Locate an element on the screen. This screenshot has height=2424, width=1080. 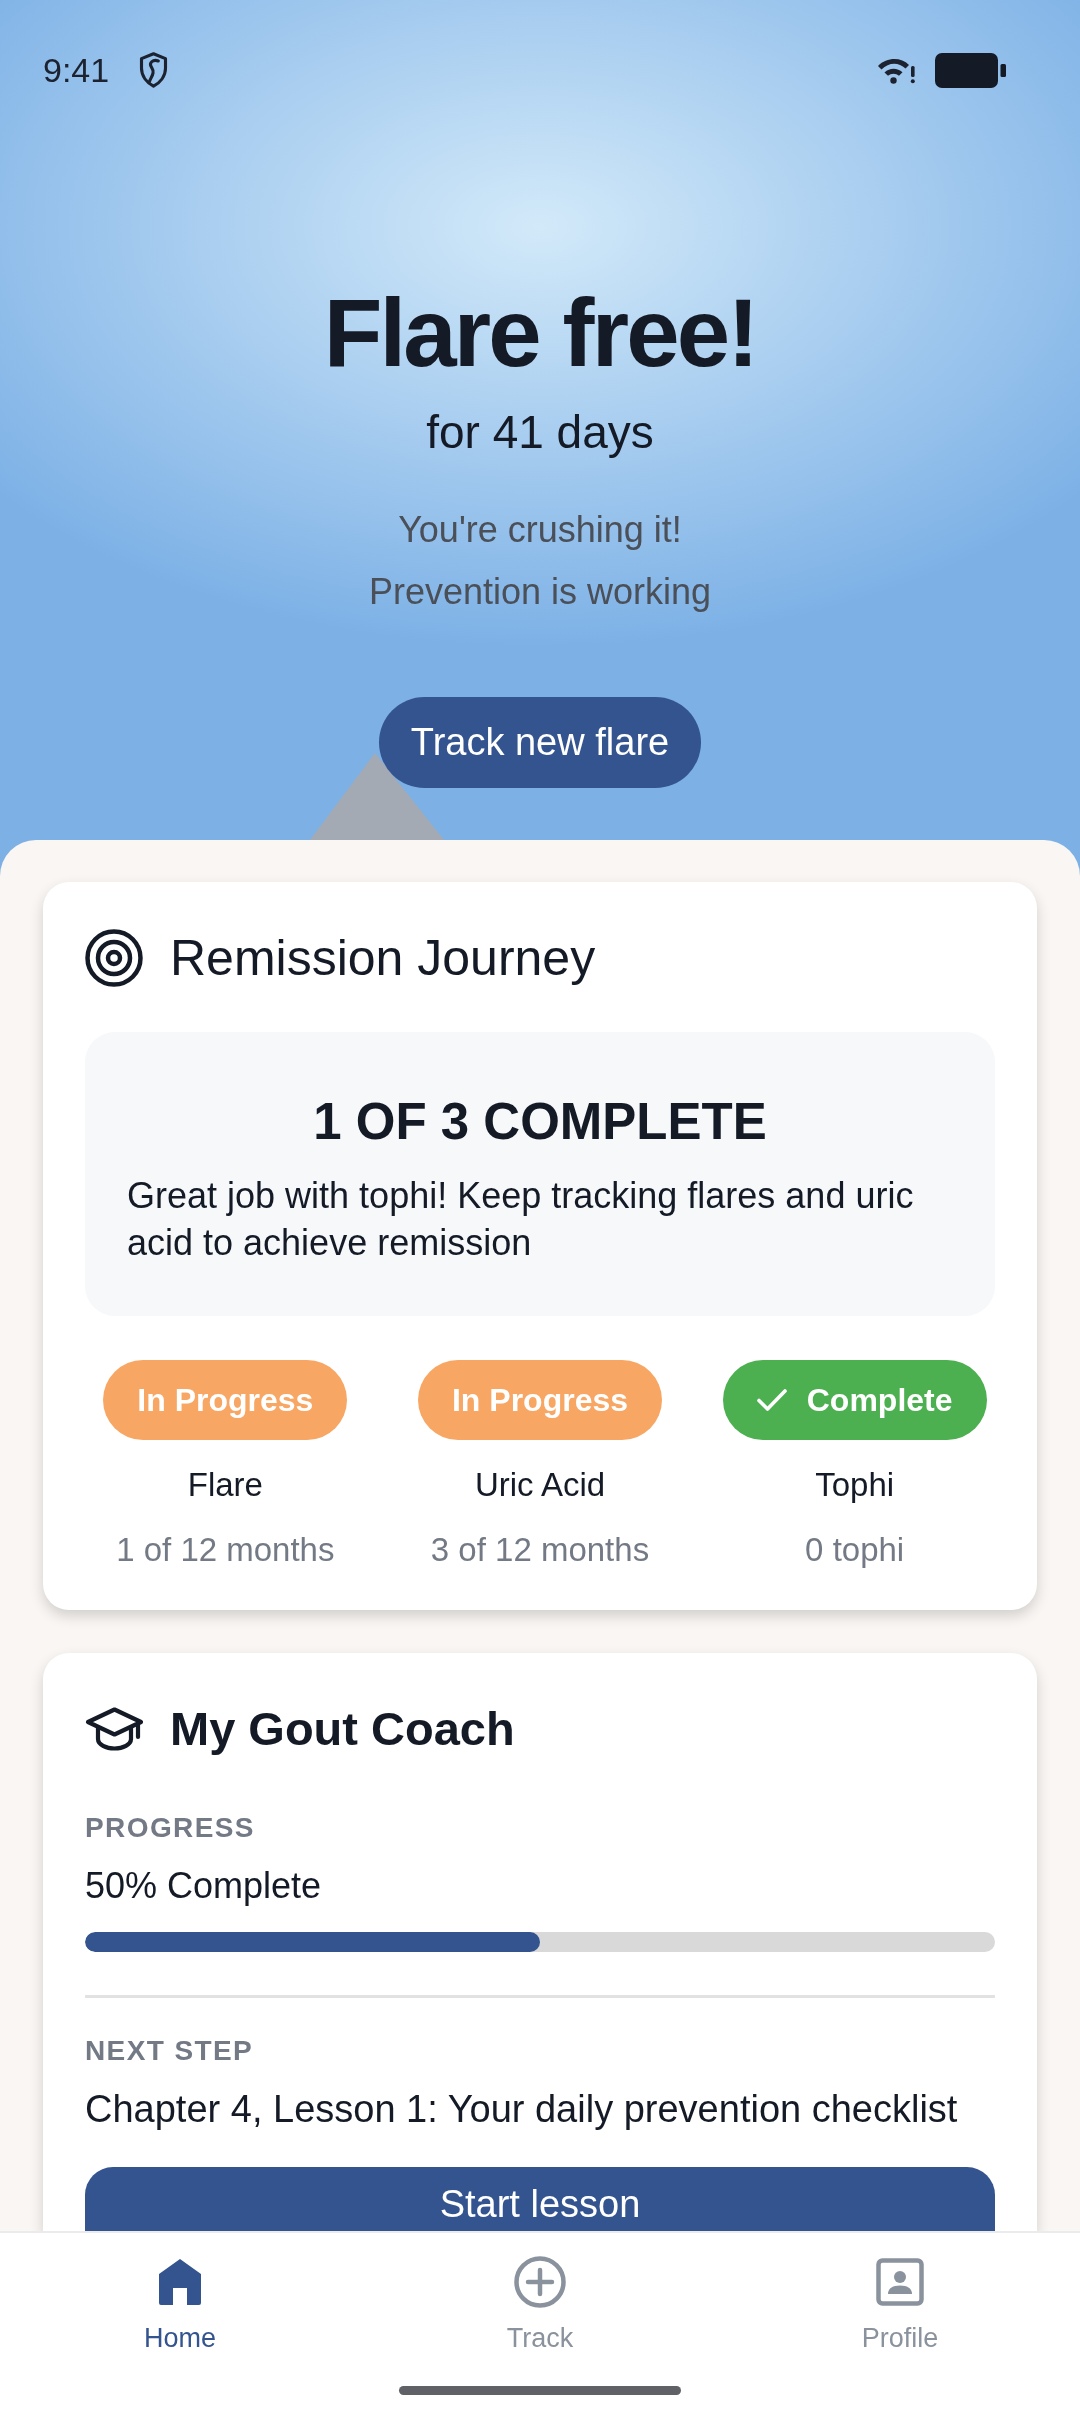
card-title: My Gout Coach is located at coordinates (342, 1728).